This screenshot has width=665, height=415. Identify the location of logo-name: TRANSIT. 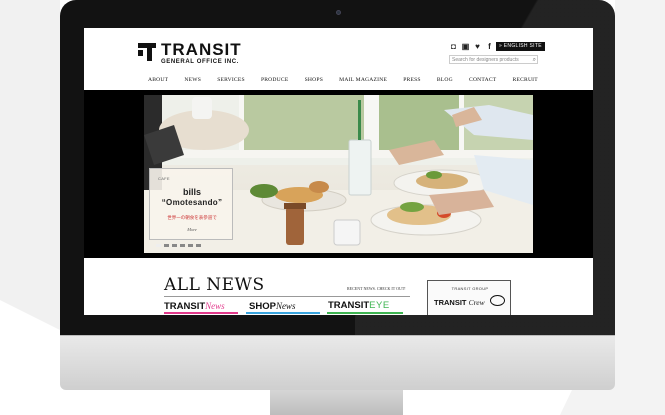
(201, 49).